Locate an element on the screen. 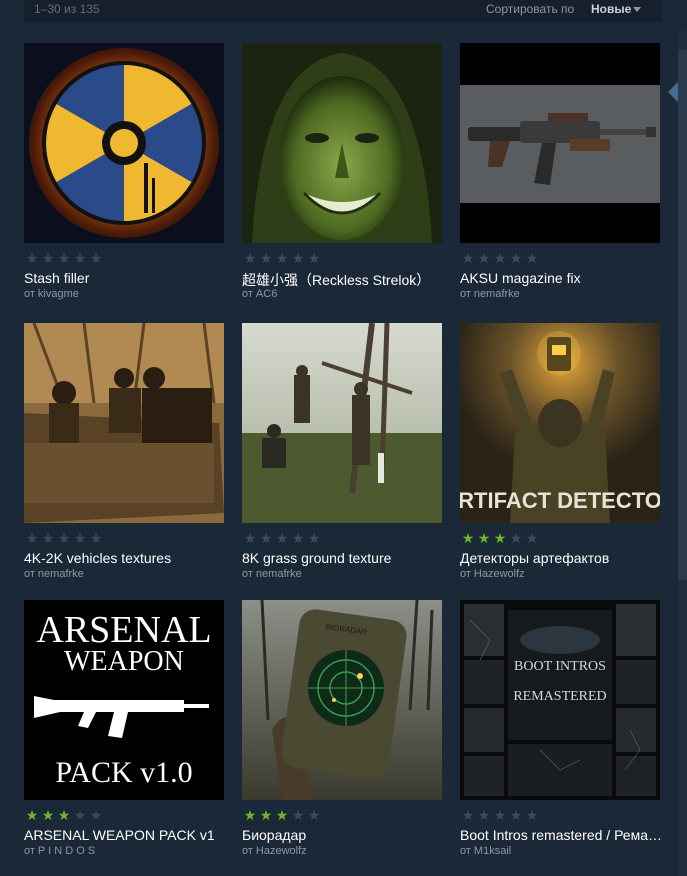 The image size is (687, 876). author-link: kivagme is located at coordinates (58, 294).